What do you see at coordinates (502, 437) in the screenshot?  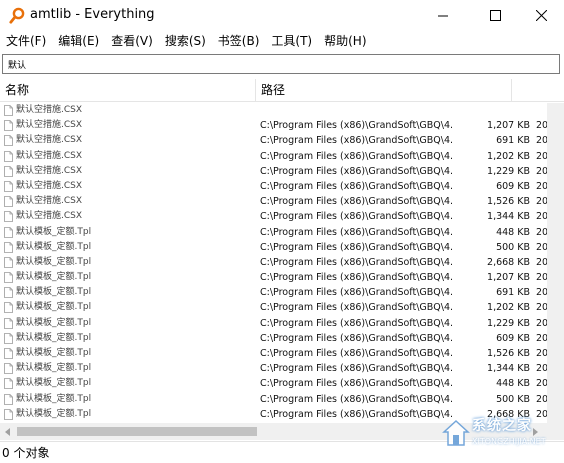 I see `watermark-logo: 系统之家 XITONGZHIJIA.NET` at bounding box center [502, 437].